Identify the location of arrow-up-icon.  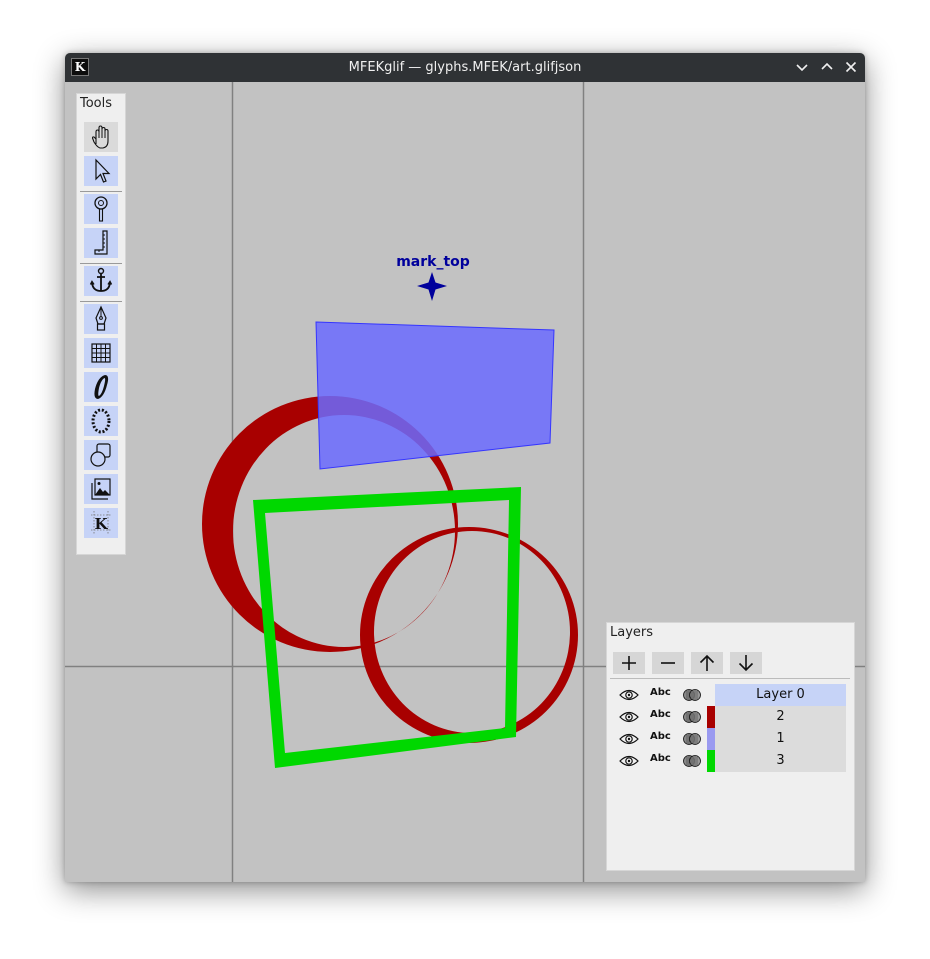
(707, 662).